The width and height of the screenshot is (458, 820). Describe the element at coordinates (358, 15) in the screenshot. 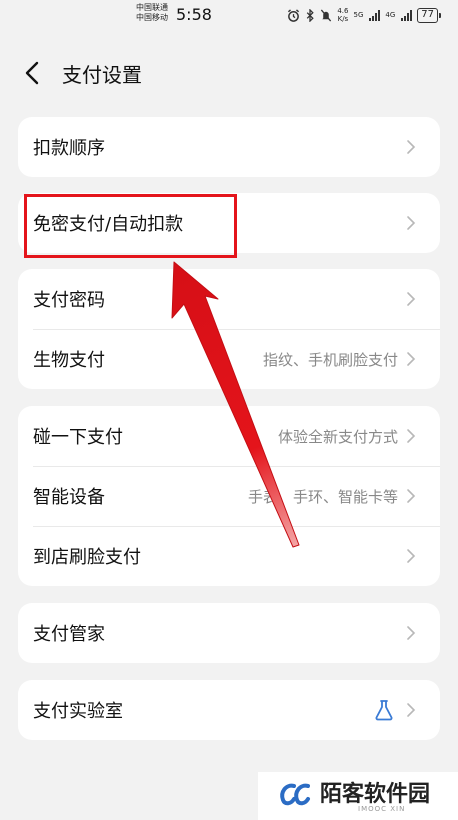

I see `signal-1-label: 5G` at that location.